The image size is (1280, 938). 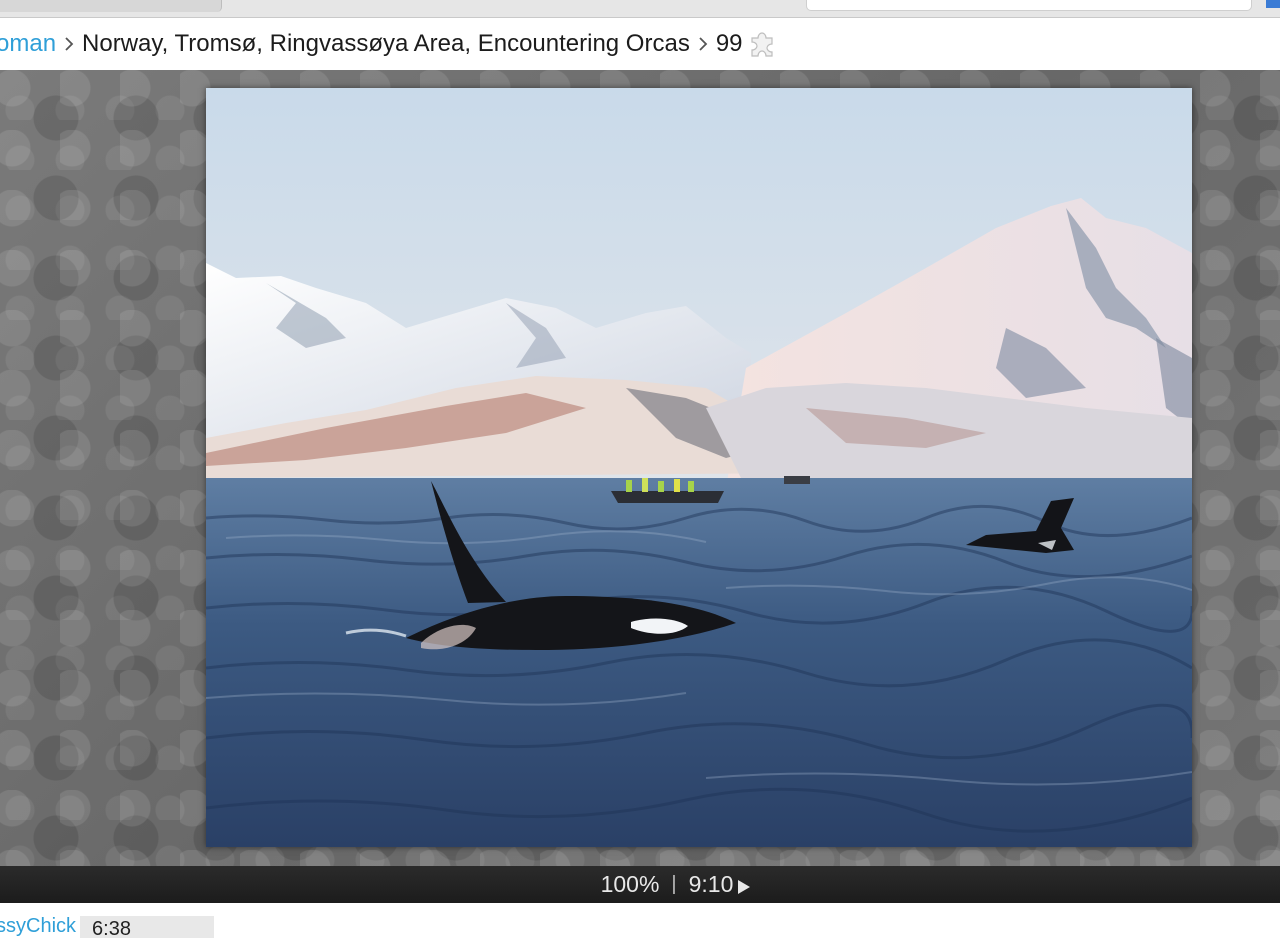 I want to click on breadcrumb-parent-link: oman, so click(x=28, y=44).